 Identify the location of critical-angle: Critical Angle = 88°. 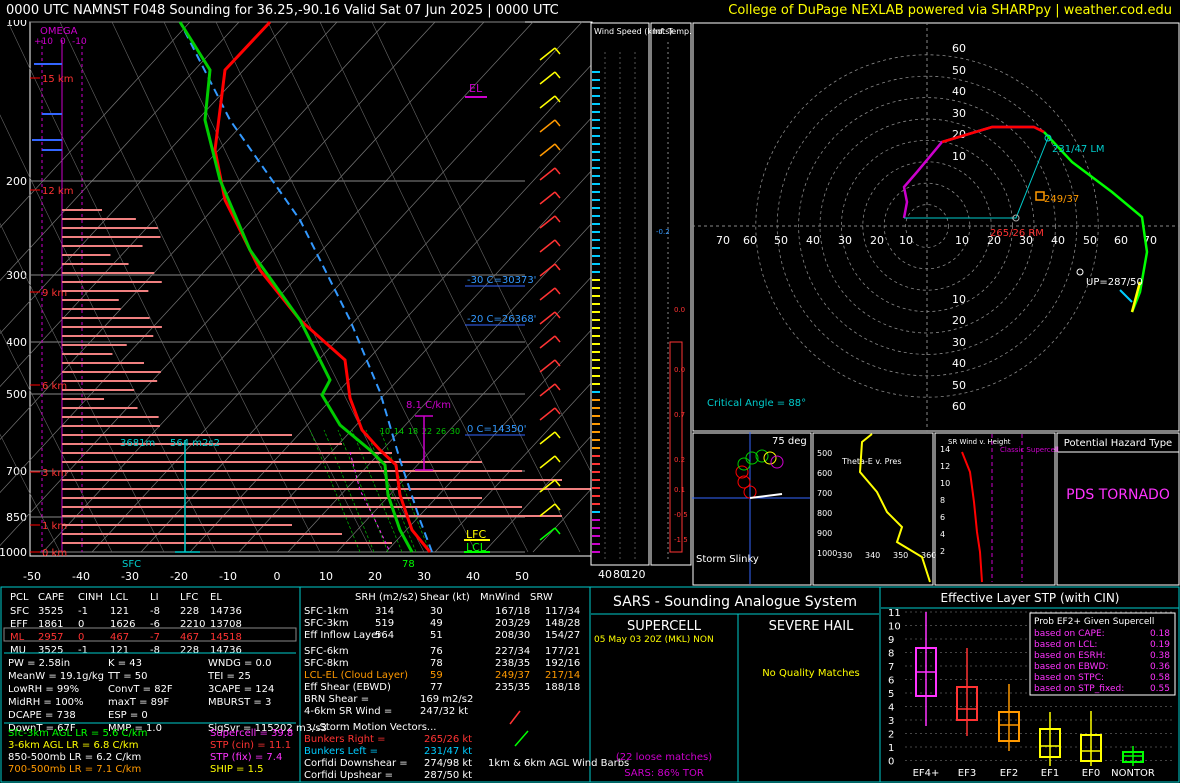
(756, 403).